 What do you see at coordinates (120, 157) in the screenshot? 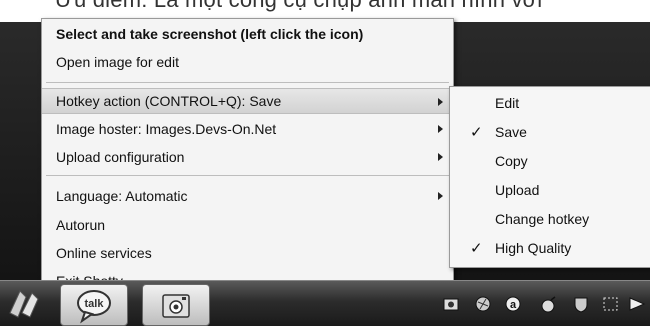
I see `menu-item-label: Upload configuration` at bounding box center [120, 157].